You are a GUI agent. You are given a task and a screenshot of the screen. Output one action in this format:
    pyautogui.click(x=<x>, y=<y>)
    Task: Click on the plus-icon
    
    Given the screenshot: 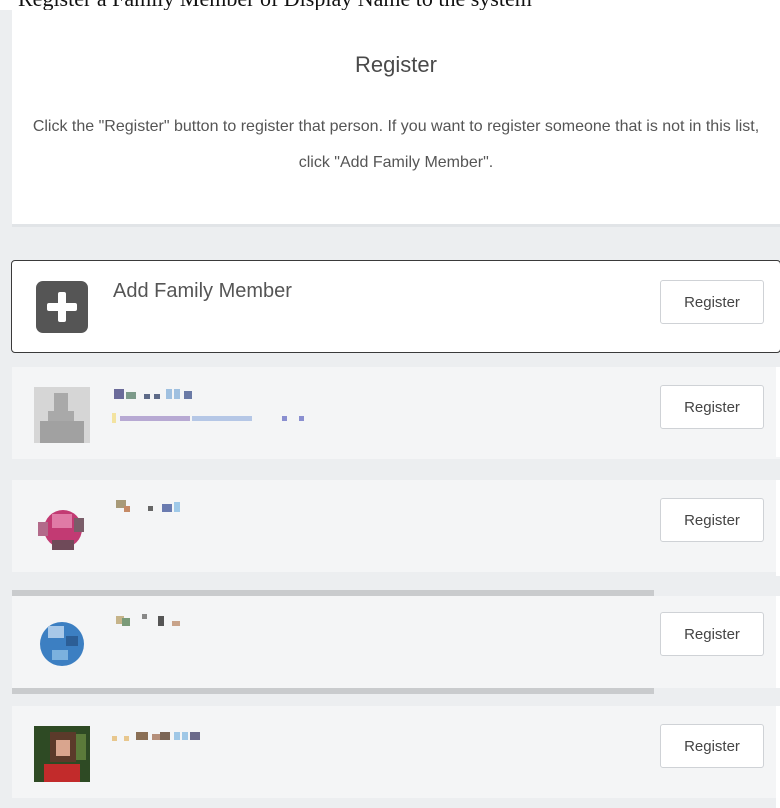 What is the action you would take?
    pyautogui.click(x=62, y=307)
    